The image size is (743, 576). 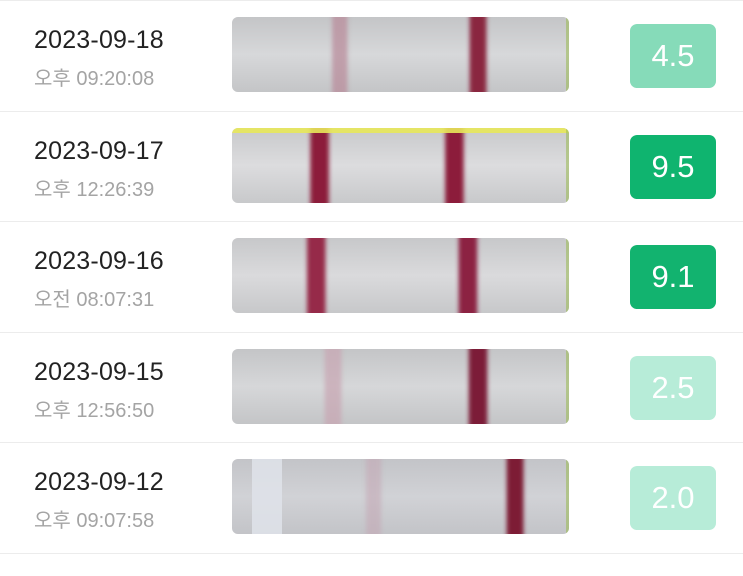 I want to click on score-badge: 2.0, so click(x=673, y=498).